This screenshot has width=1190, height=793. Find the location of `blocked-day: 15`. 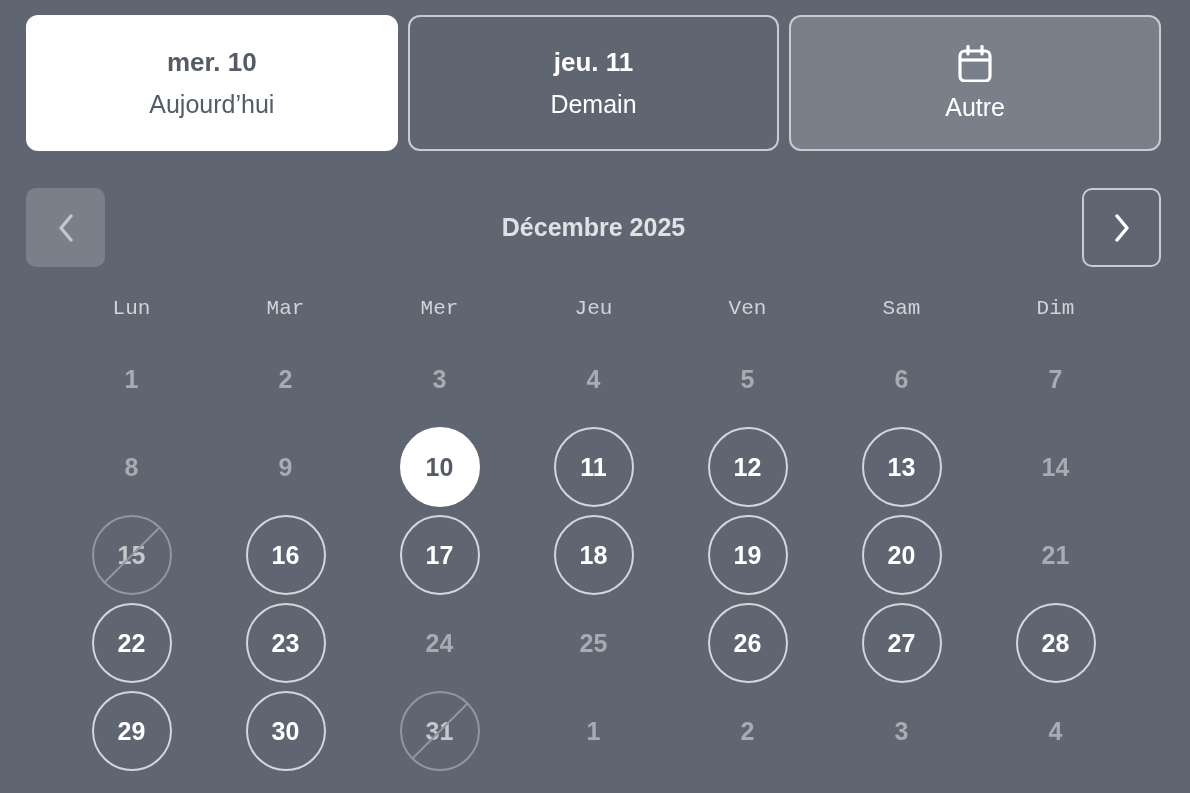

blocked-day: 15 is located at coordinates (131, 555).